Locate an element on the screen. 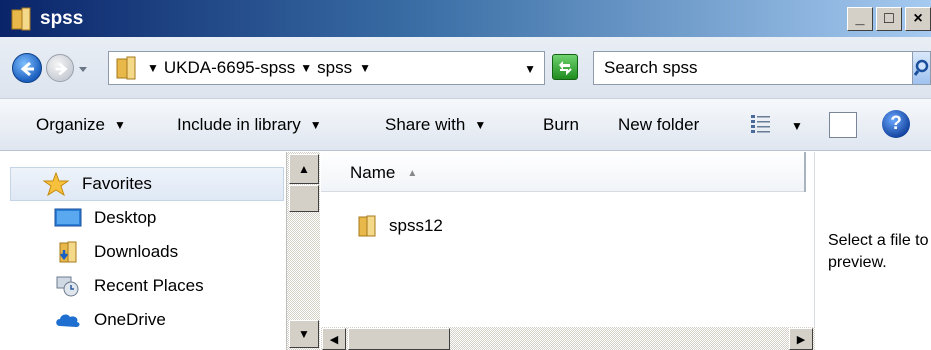 The width and height of the screenshot is (931, 350). star-icon is located at coordinates (56, 184).